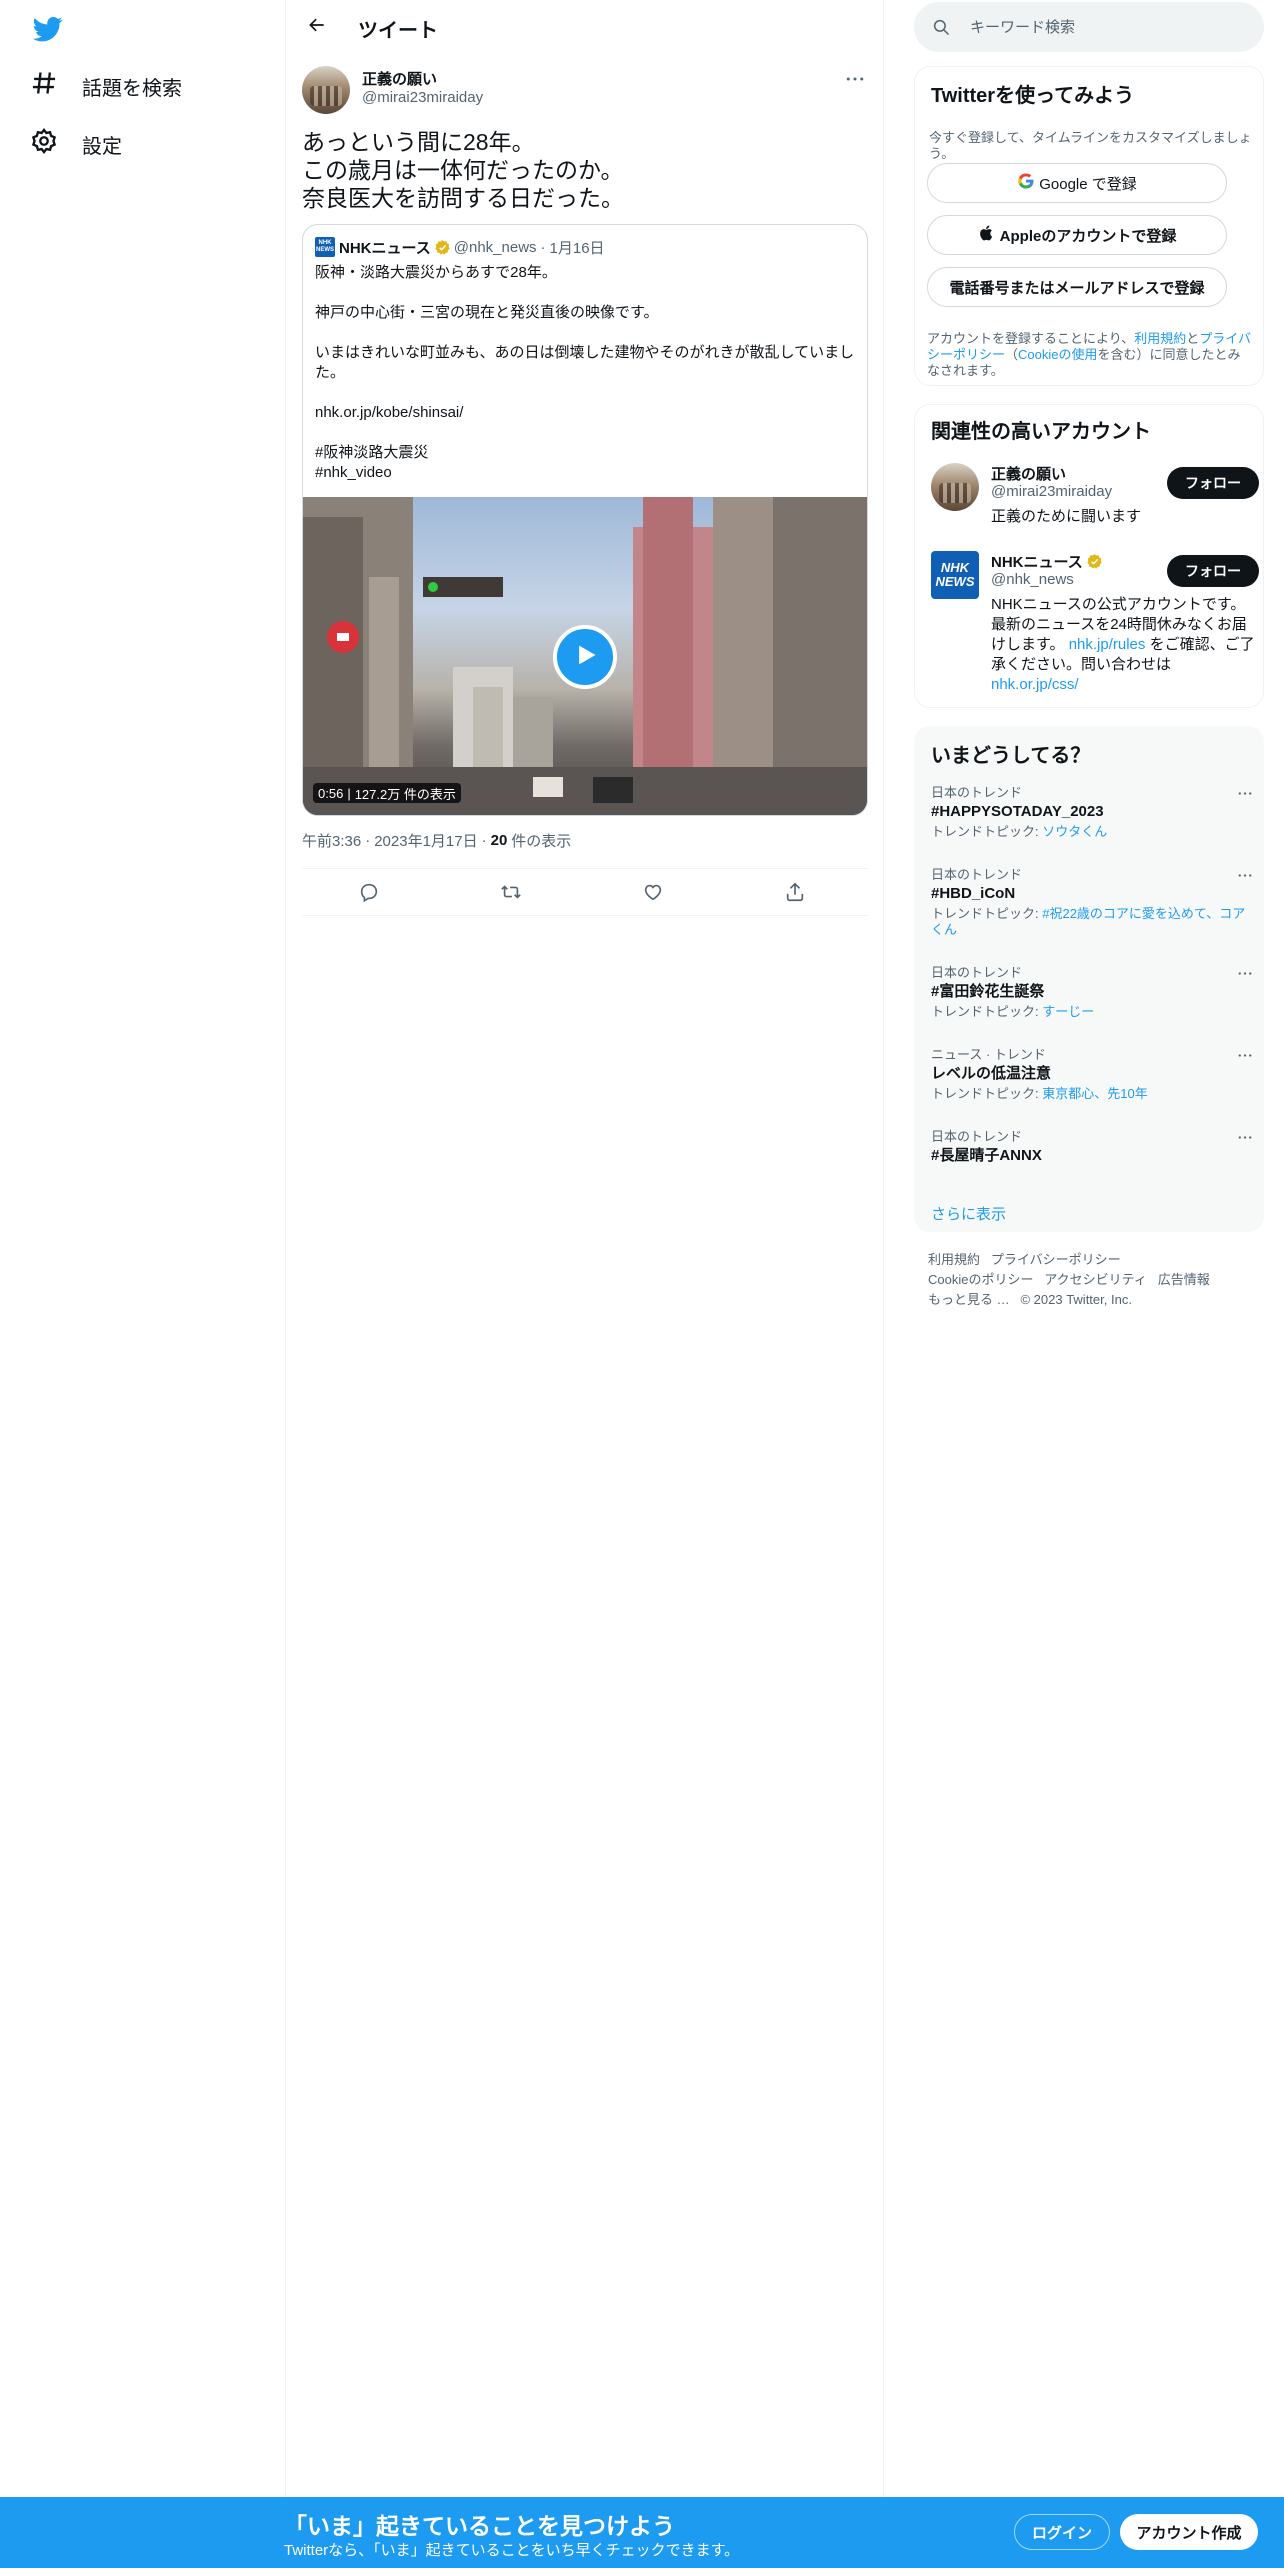 The image size is (1284, 2568). I want to click on trend-topic: トレンドトピック: 東京都心、先10年, so click(1091, 1094).